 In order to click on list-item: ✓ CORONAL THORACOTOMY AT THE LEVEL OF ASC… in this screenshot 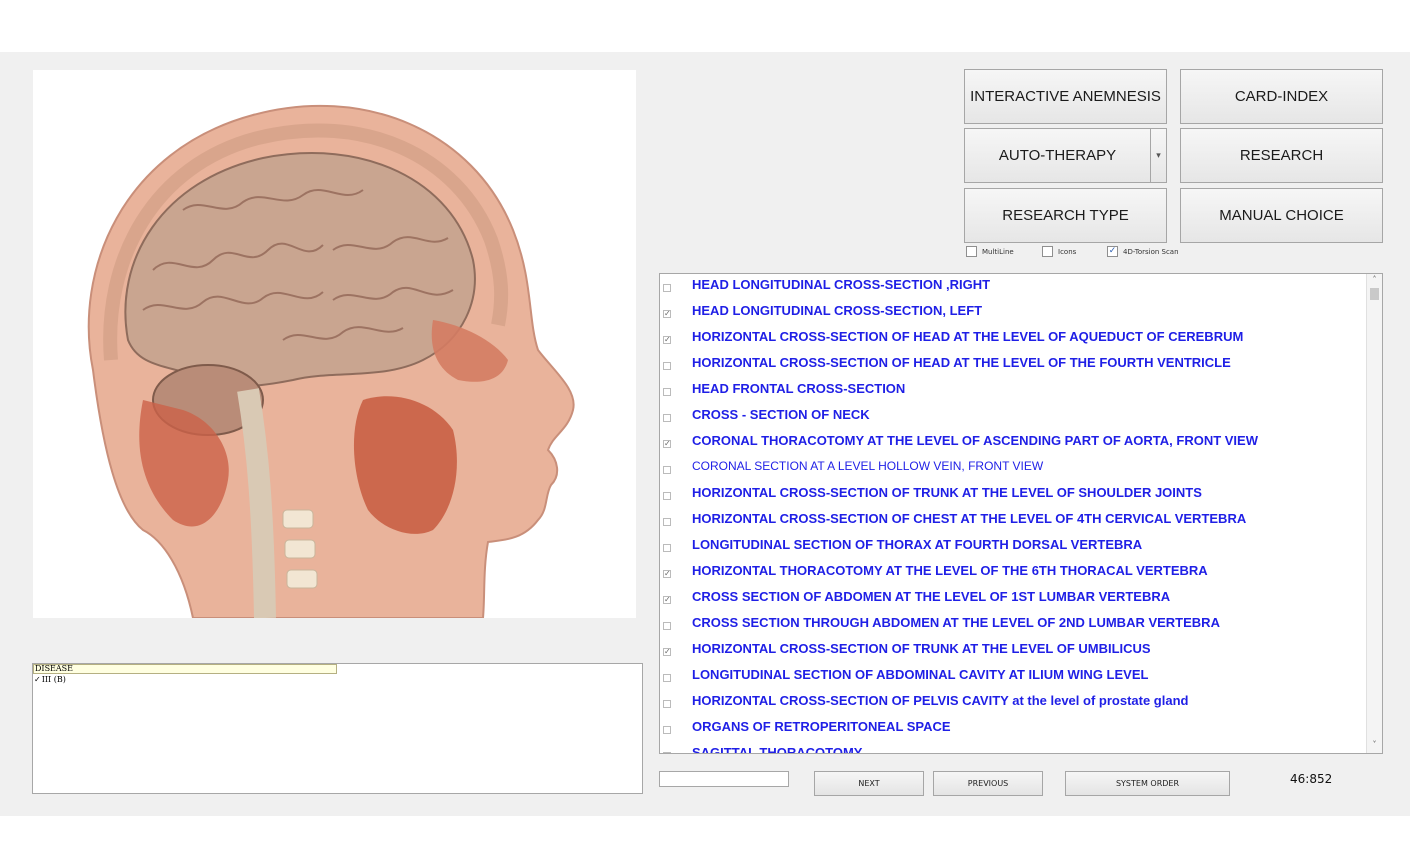, I will do `click(1014, 443)`.